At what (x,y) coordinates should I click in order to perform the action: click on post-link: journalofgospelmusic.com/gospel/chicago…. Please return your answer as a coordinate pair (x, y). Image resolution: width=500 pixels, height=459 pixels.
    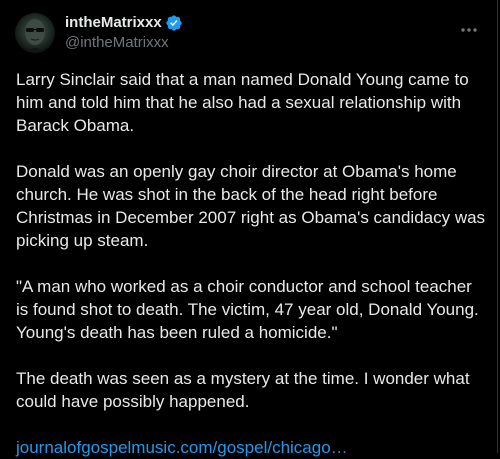
    Looking at the image, I should click on (182, 447).